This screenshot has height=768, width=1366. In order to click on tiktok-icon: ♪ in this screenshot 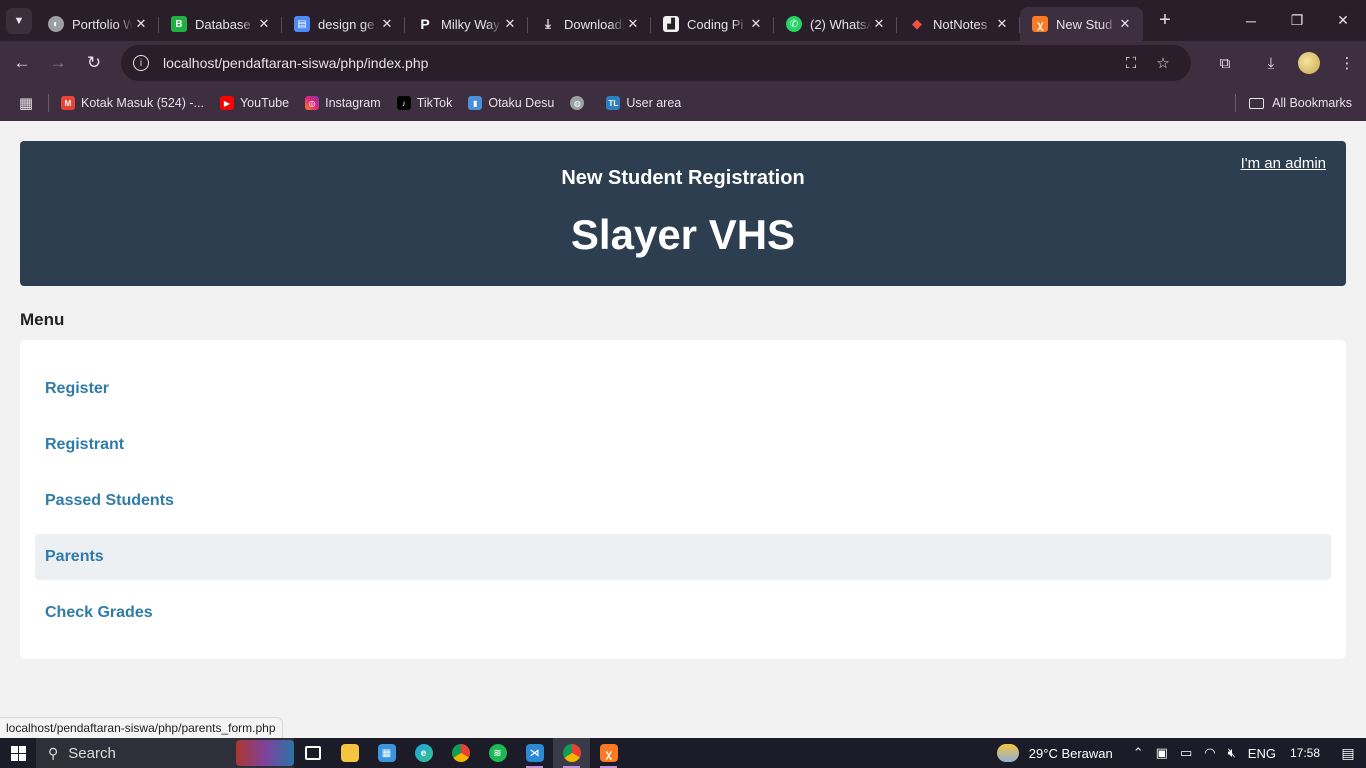, I will do `click(403, 103)`.